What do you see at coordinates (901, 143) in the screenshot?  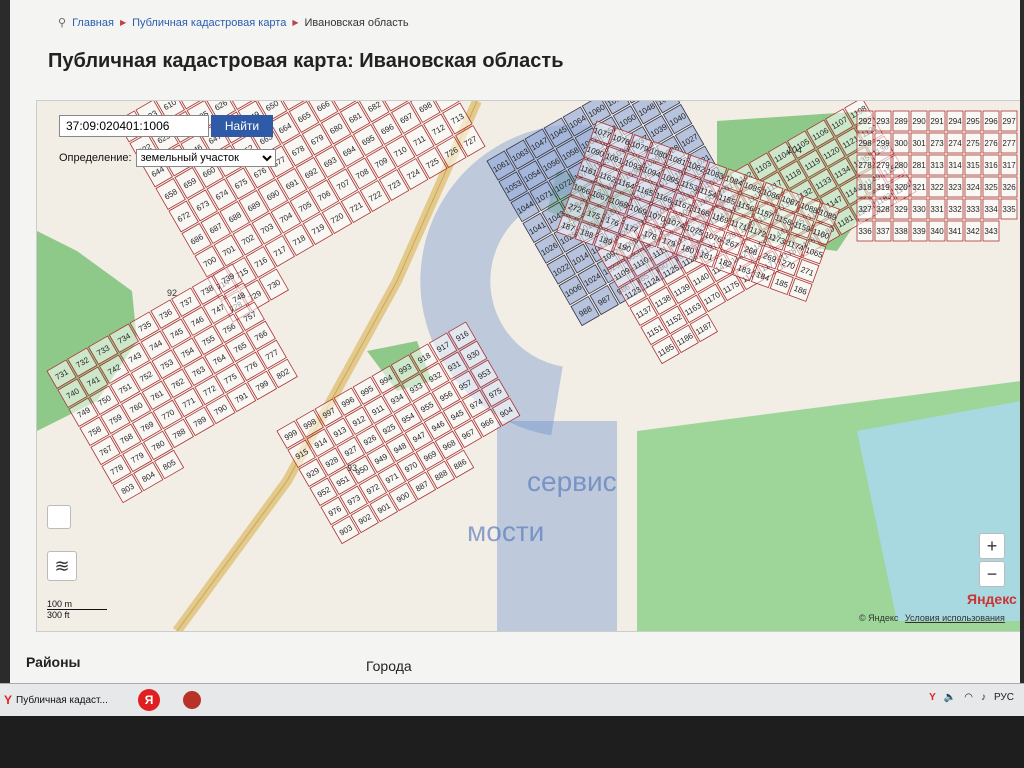 I see `parcel-number: 300` at bounding box center [901, 143].